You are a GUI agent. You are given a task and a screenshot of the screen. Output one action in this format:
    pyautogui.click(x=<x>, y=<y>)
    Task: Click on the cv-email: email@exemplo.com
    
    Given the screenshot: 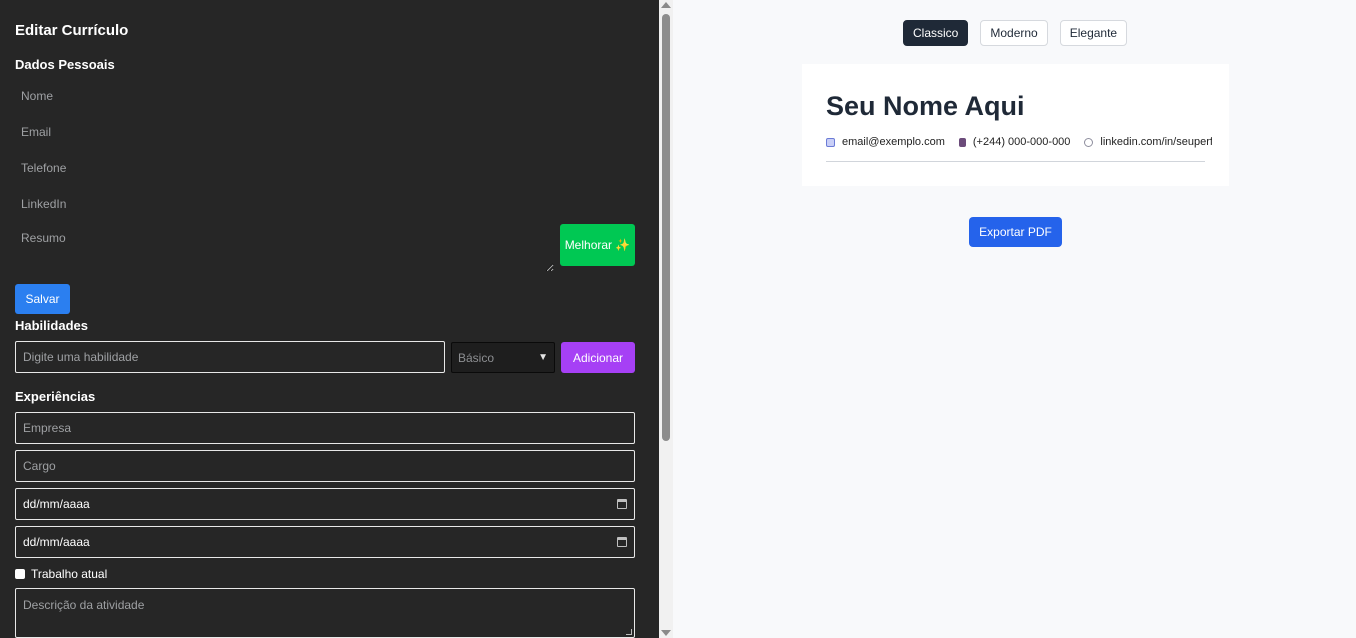 What is the action you would take?
    pyautogui.click(x=885, y=142)
    